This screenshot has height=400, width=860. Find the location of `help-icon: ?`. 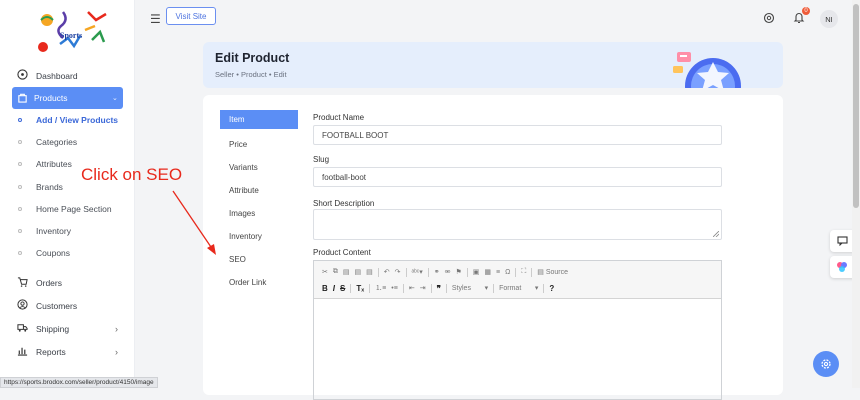

help-icon: ? is located at coordinates (551, 288).